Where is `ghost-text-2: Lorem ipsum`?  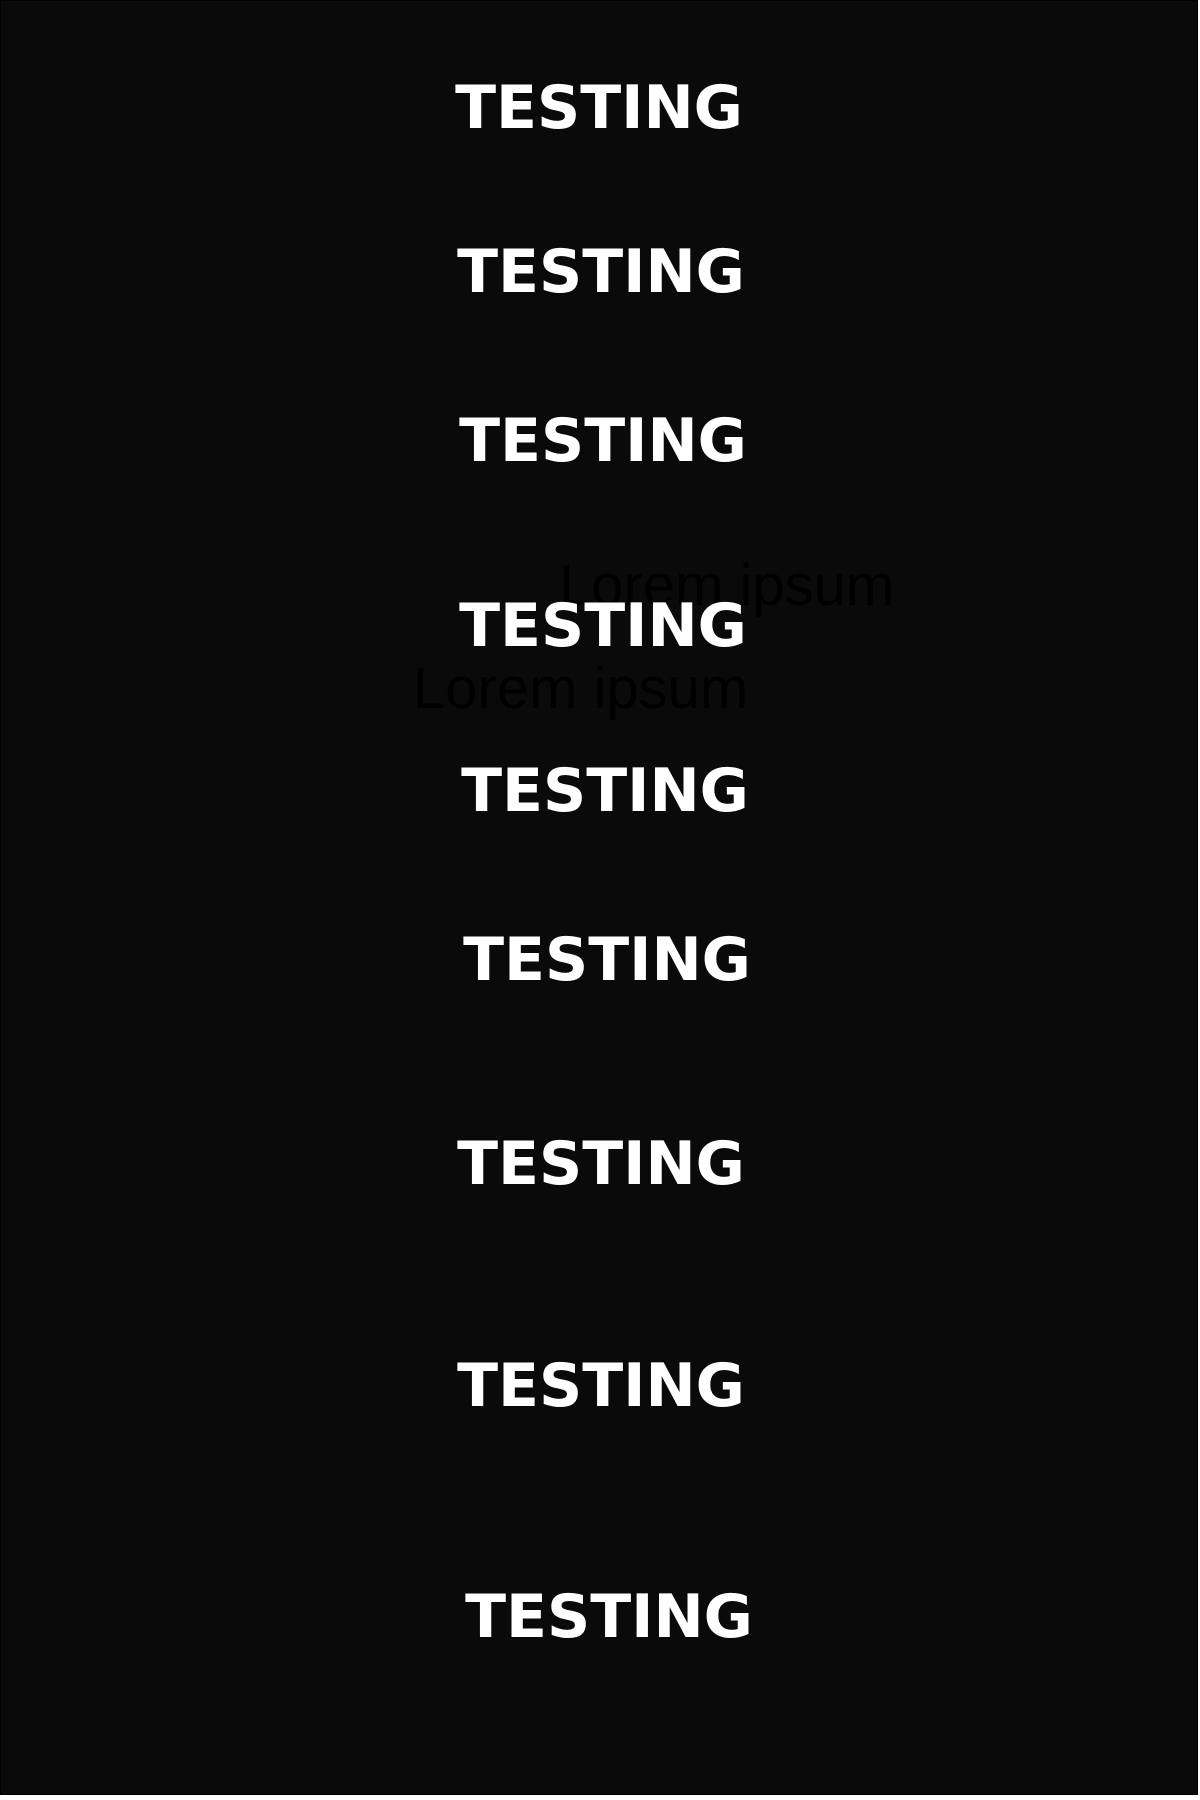
ghost-text-2: Lorem ipsum is located at coordinates (581, 688).